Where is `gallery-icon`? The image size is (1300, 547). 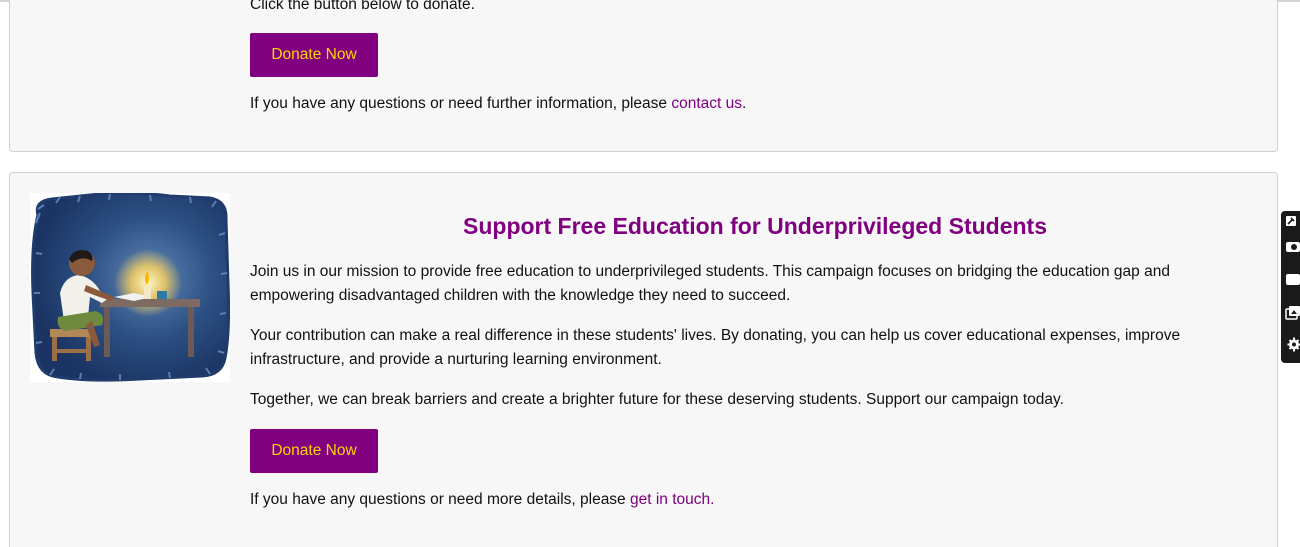 gallery-icon is located at coordinates (1292, 312).